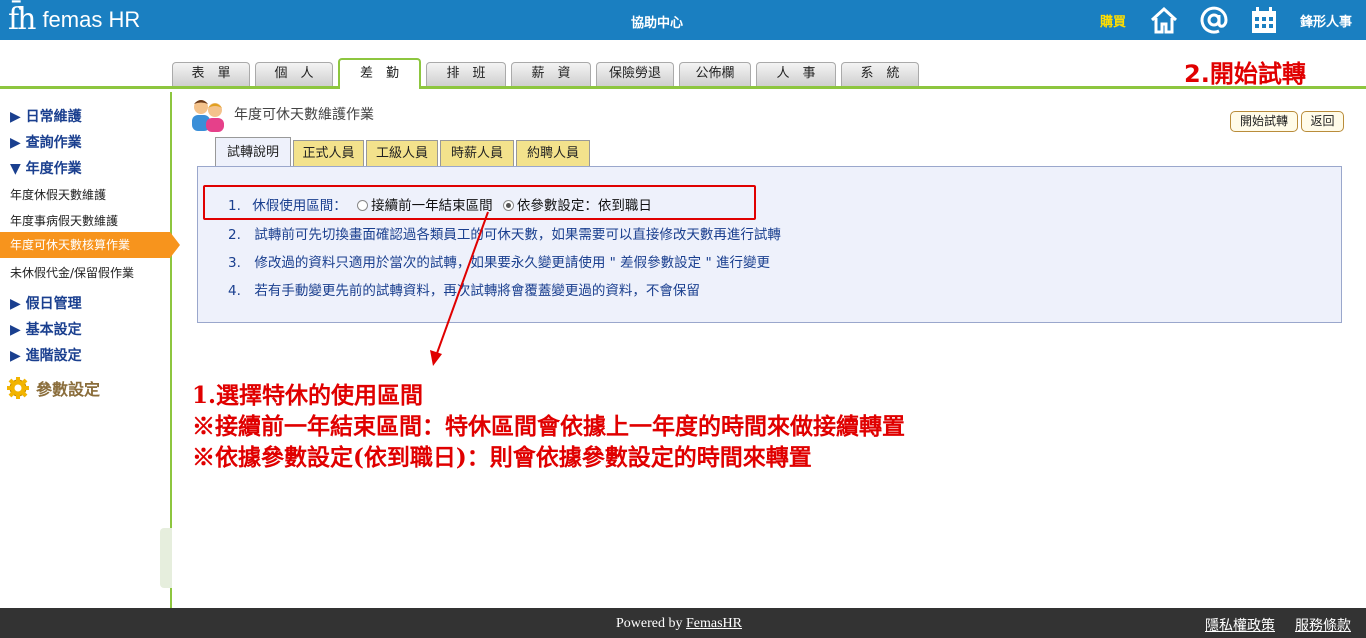 This screenshot has width=1366, height=638. Describe the element at coordinates (651, 623) in the screenshot. I see `powered-prefix: Powered by` at that location.